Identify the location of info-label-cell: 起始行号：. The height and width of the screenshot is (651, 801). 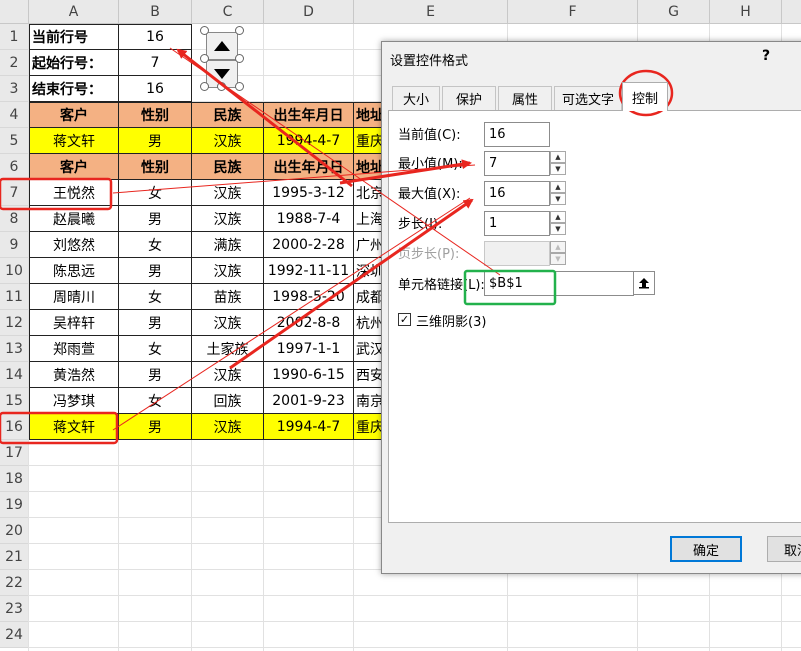
(74, 63).